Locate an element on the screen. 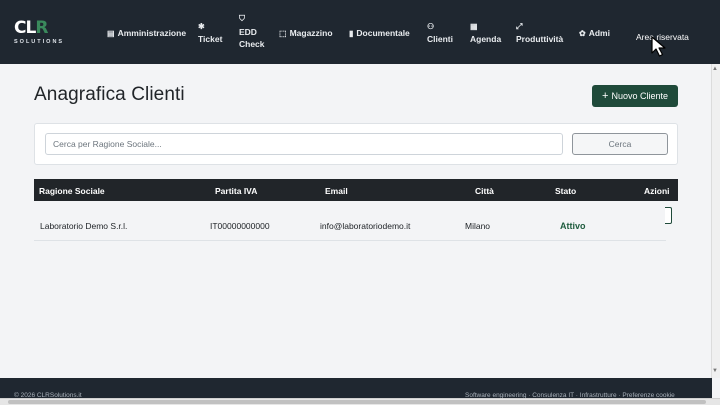 This screenshot has width=720, height=405. gear-icon: ✿ is located at coordinates (582, 33).